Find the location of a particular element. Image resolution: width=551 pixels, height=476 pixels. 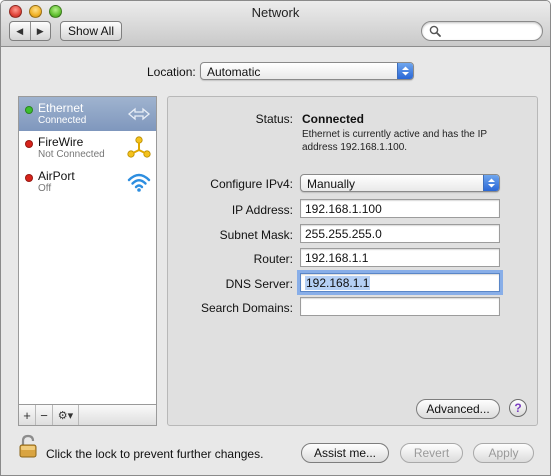

ethernet-arrows-icon is located at coordinates (139, 114).